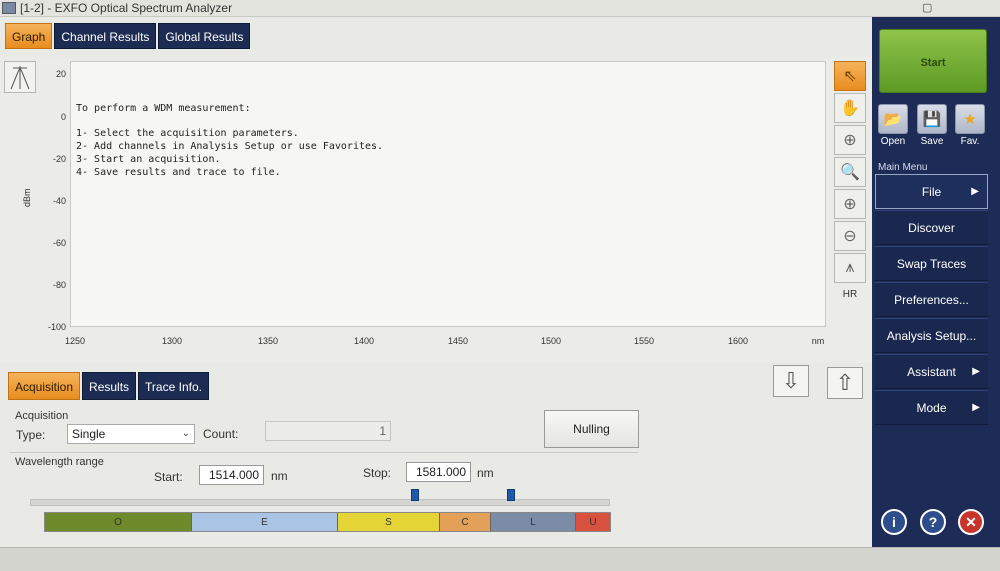 This screenshot has height=571, width=1000. What do you see at coordinates (185, 433) in the screenshot?
I see `chevron-down-icon: ⌄` at bounding box center [185, 433].